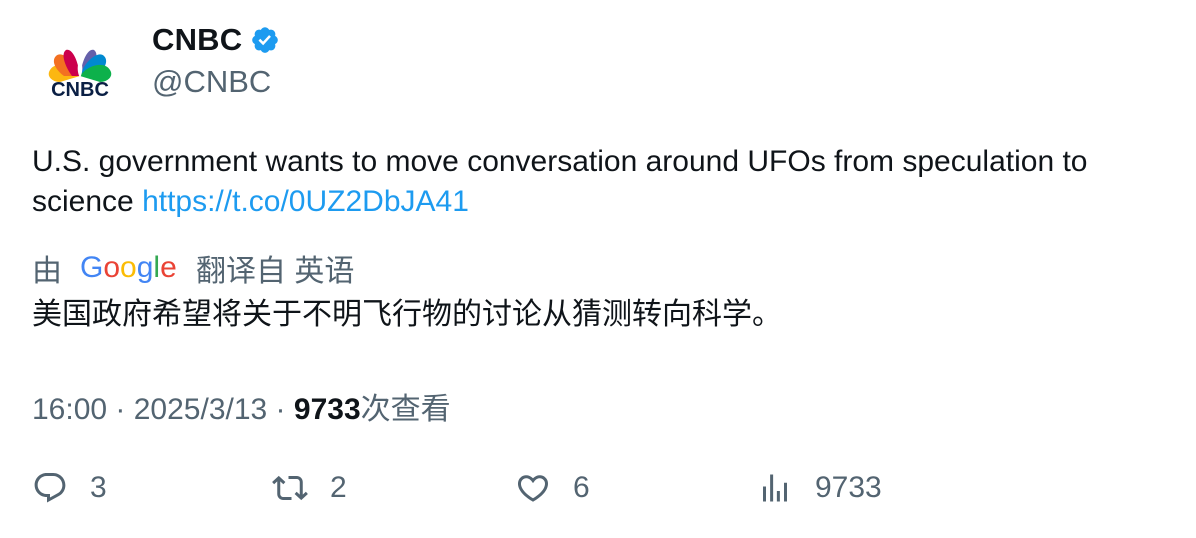 The height and width of the screenshot is (538, 1196). I want to click on logo-wordmark: CNBC, so click(80, 90).